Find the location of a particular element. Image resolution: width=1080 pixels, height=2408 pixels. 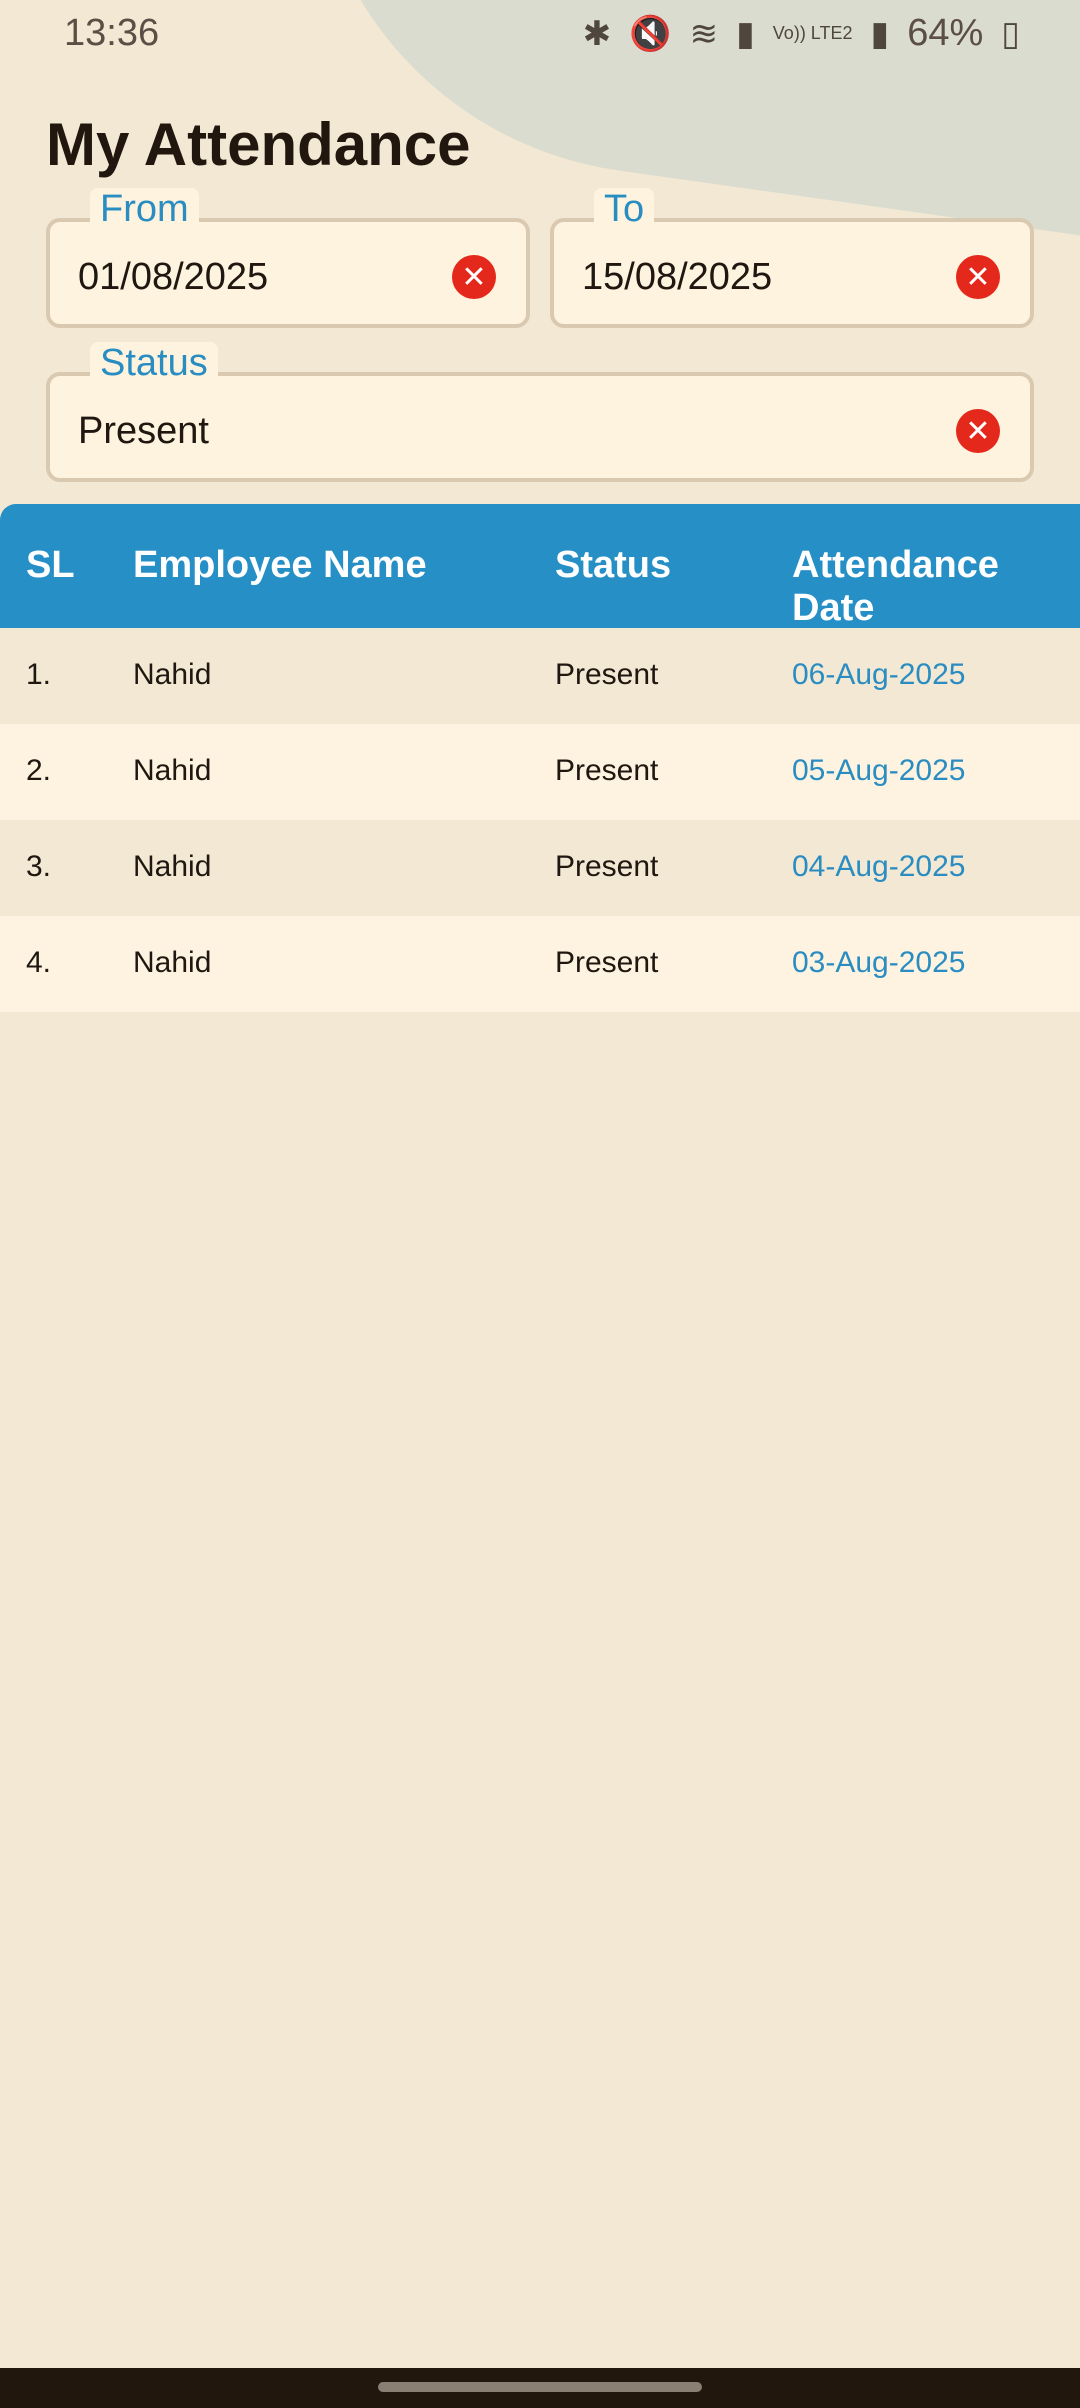

table-row: 2. Nahid Present 05-Aug-2025 is located at coordinates (540, 772).